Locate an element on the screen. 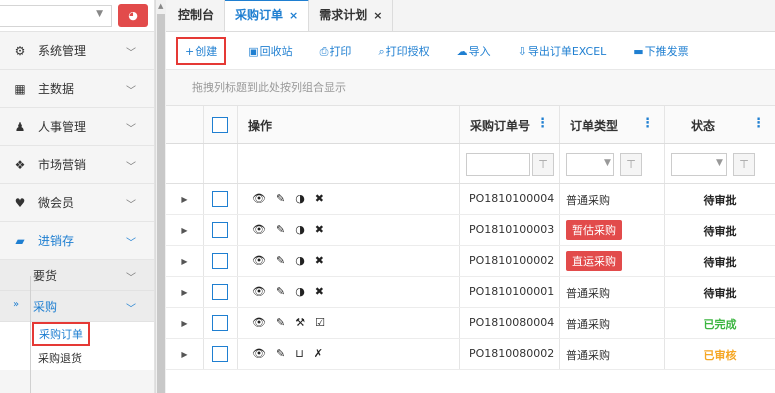 The height and width of the screenshot is (393, 775). tab-console: 控制台 is located at coordinates (197, 15).